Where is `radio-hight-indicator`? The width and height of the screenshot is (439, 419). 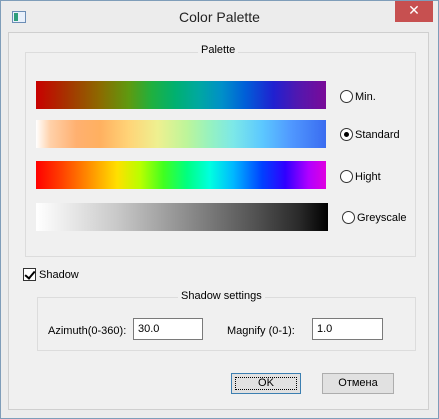 radio-hight-indicator is located at coordinates (346, 176).